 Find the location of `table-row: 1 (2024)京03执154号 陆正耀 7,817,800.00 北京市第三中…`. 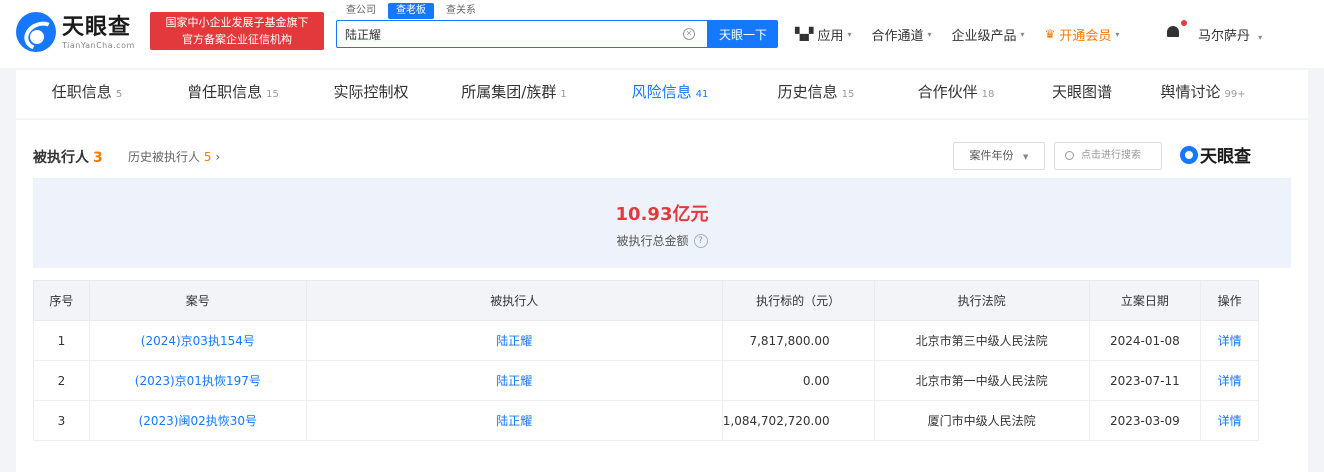

table-row: 1 (2024)京03执154号 陆正耀 7,817,800.00 北京市第三中… is located at coordinates (646, 340).